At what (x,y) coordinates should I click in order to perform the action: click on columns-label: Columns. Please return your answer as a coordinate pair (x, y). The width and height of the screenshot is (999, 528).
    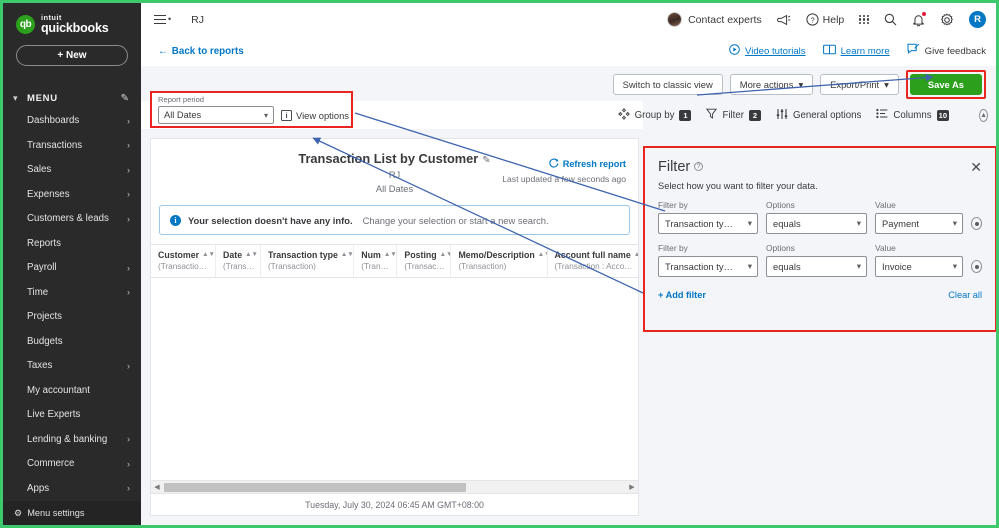
    Looking at the image, I should click on (912, 115).